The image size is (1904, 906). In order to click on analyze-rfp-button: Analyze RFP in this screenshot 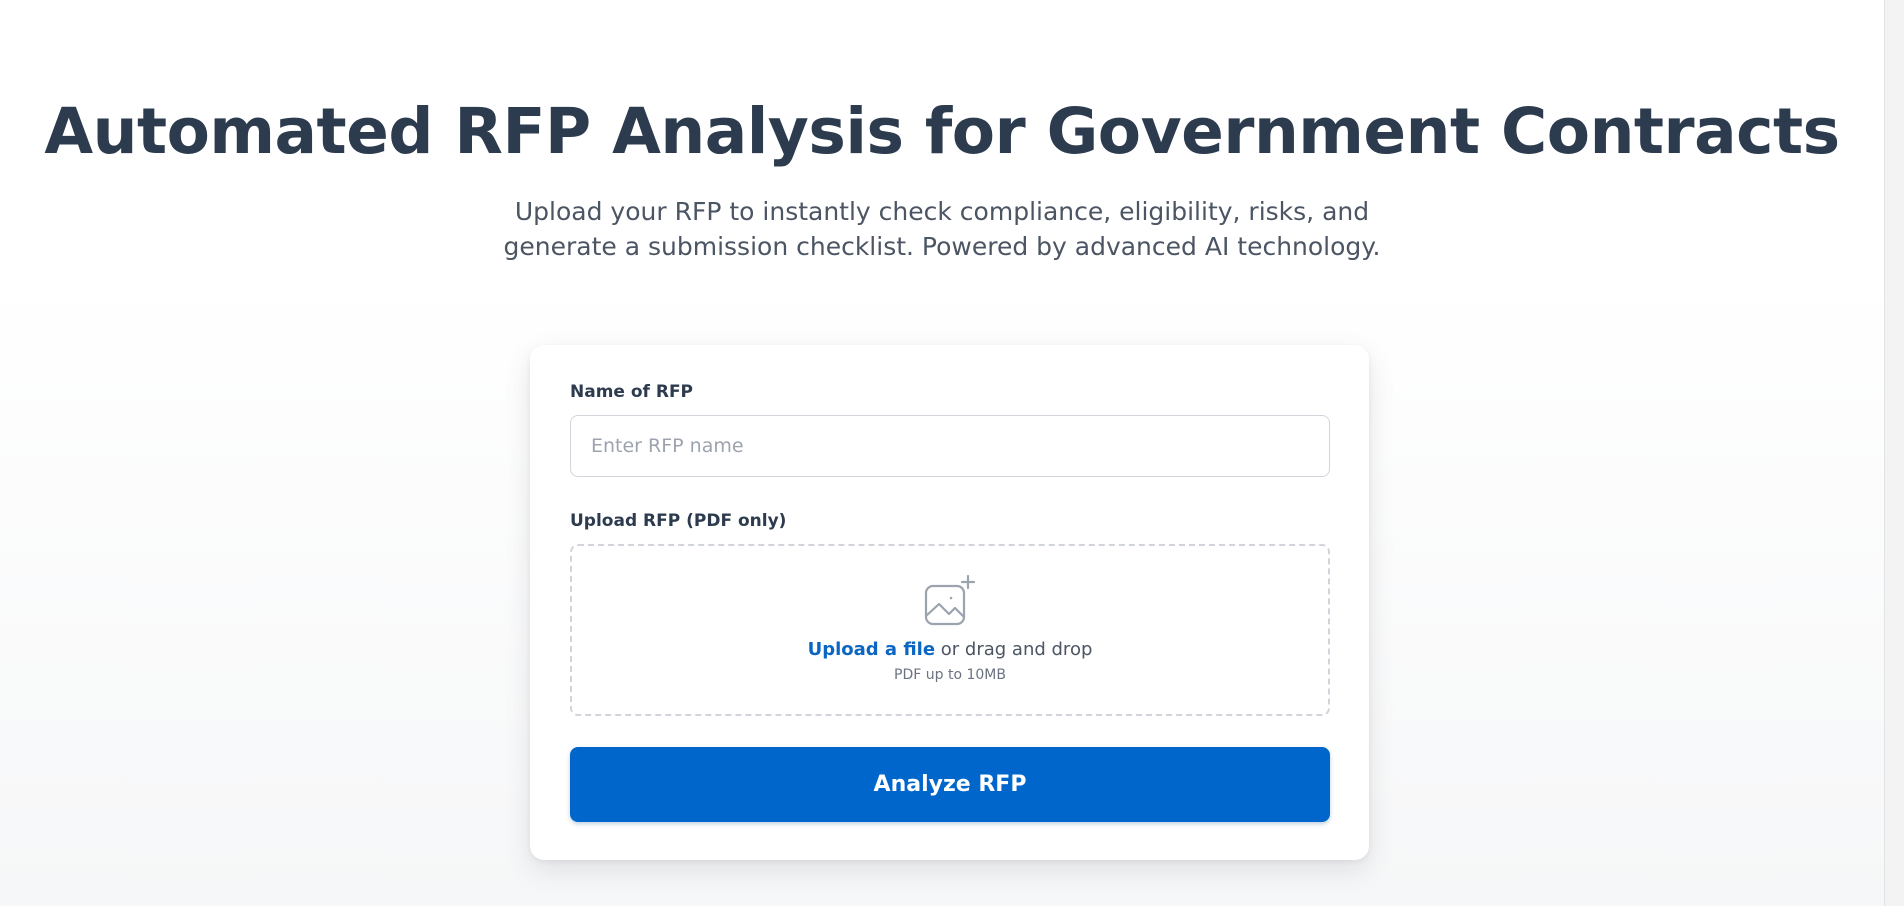, I will do `click(950, 784)`.